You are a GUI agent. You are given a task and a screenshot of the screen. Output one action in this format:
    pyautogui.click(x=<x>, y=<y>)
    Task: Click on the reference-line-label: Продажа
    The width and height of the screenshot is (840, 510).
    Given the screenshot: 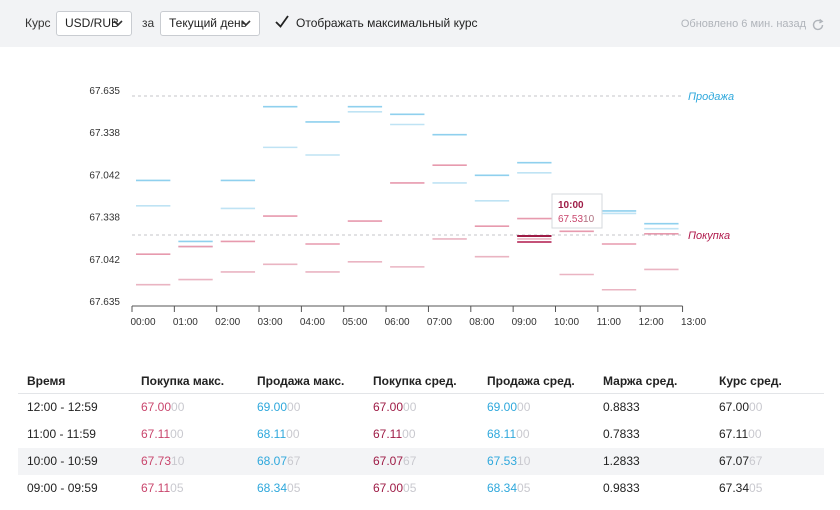 What is the action you would take?
    pyautogui.click(x=711, y=97)
    